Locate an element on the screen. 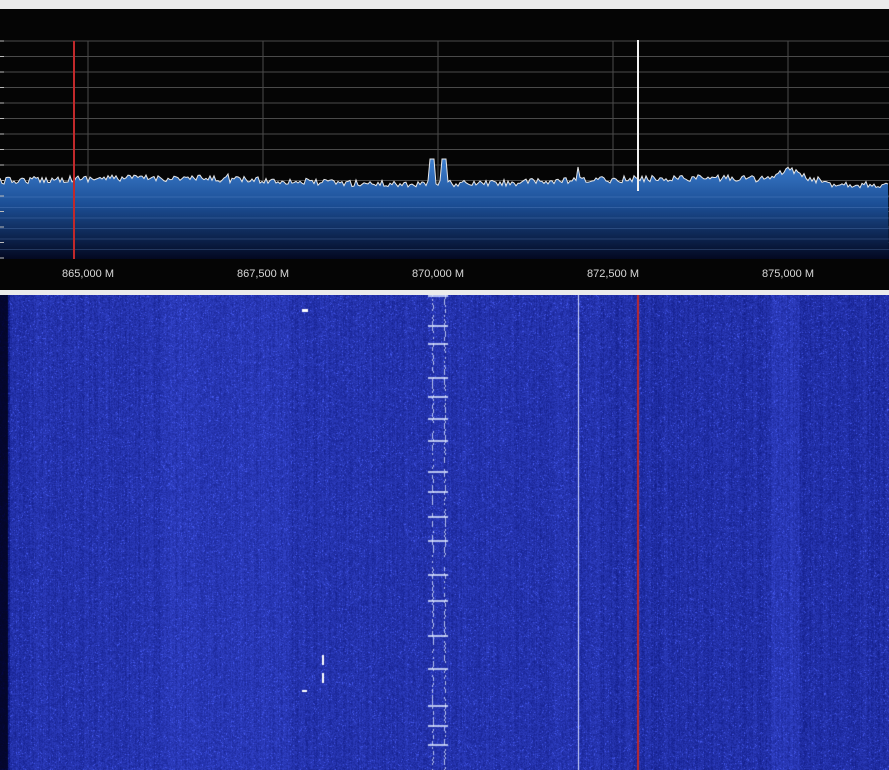 The height and width of the screenshot is (770, 889). window-top-bar is located at coordinates (444, 4).